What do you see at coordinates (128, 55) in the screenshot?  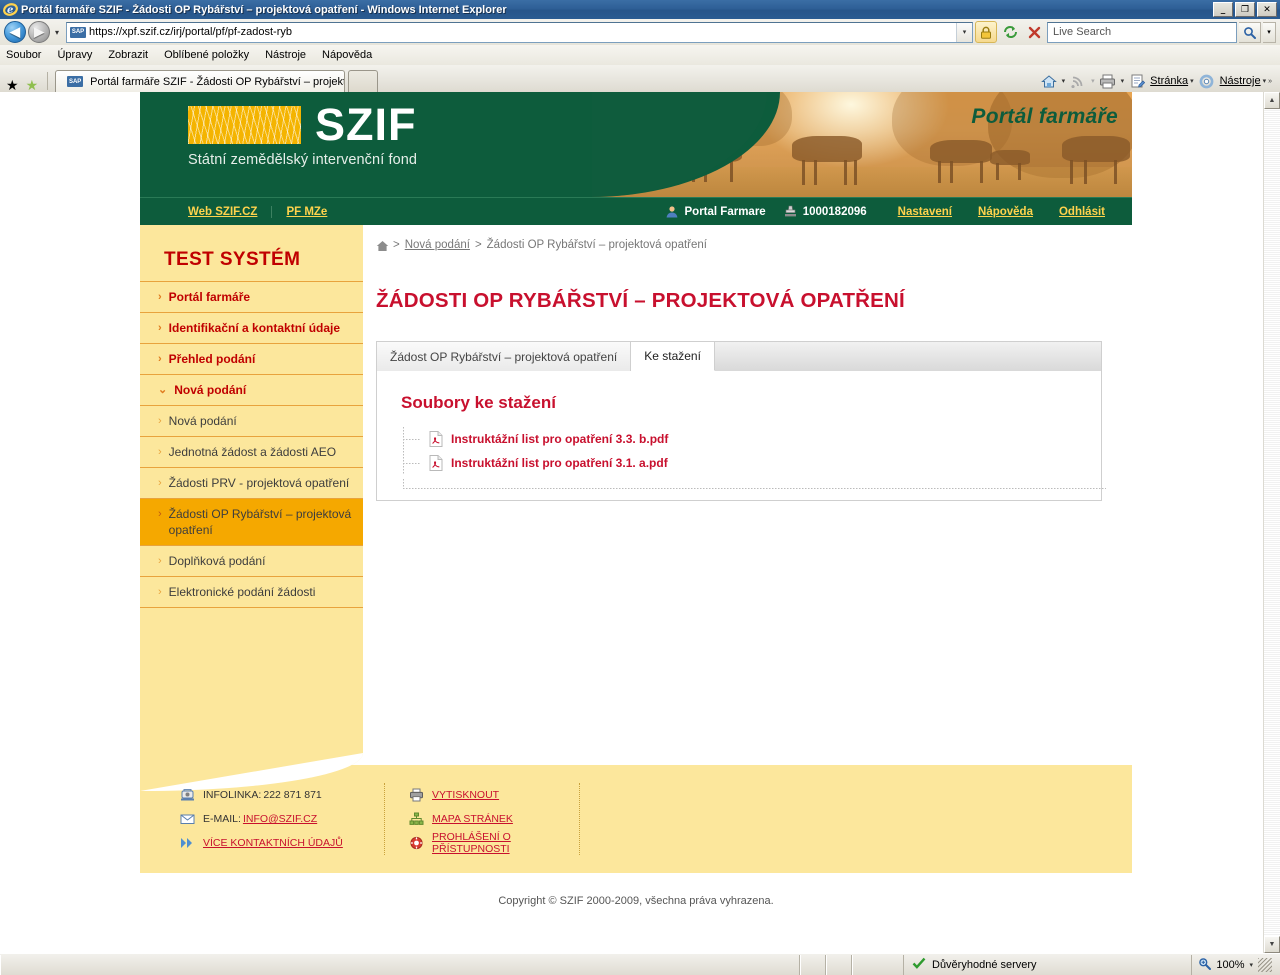 I see `menu-zobrazit: Zobrazit` at bounding box center [128, 55].